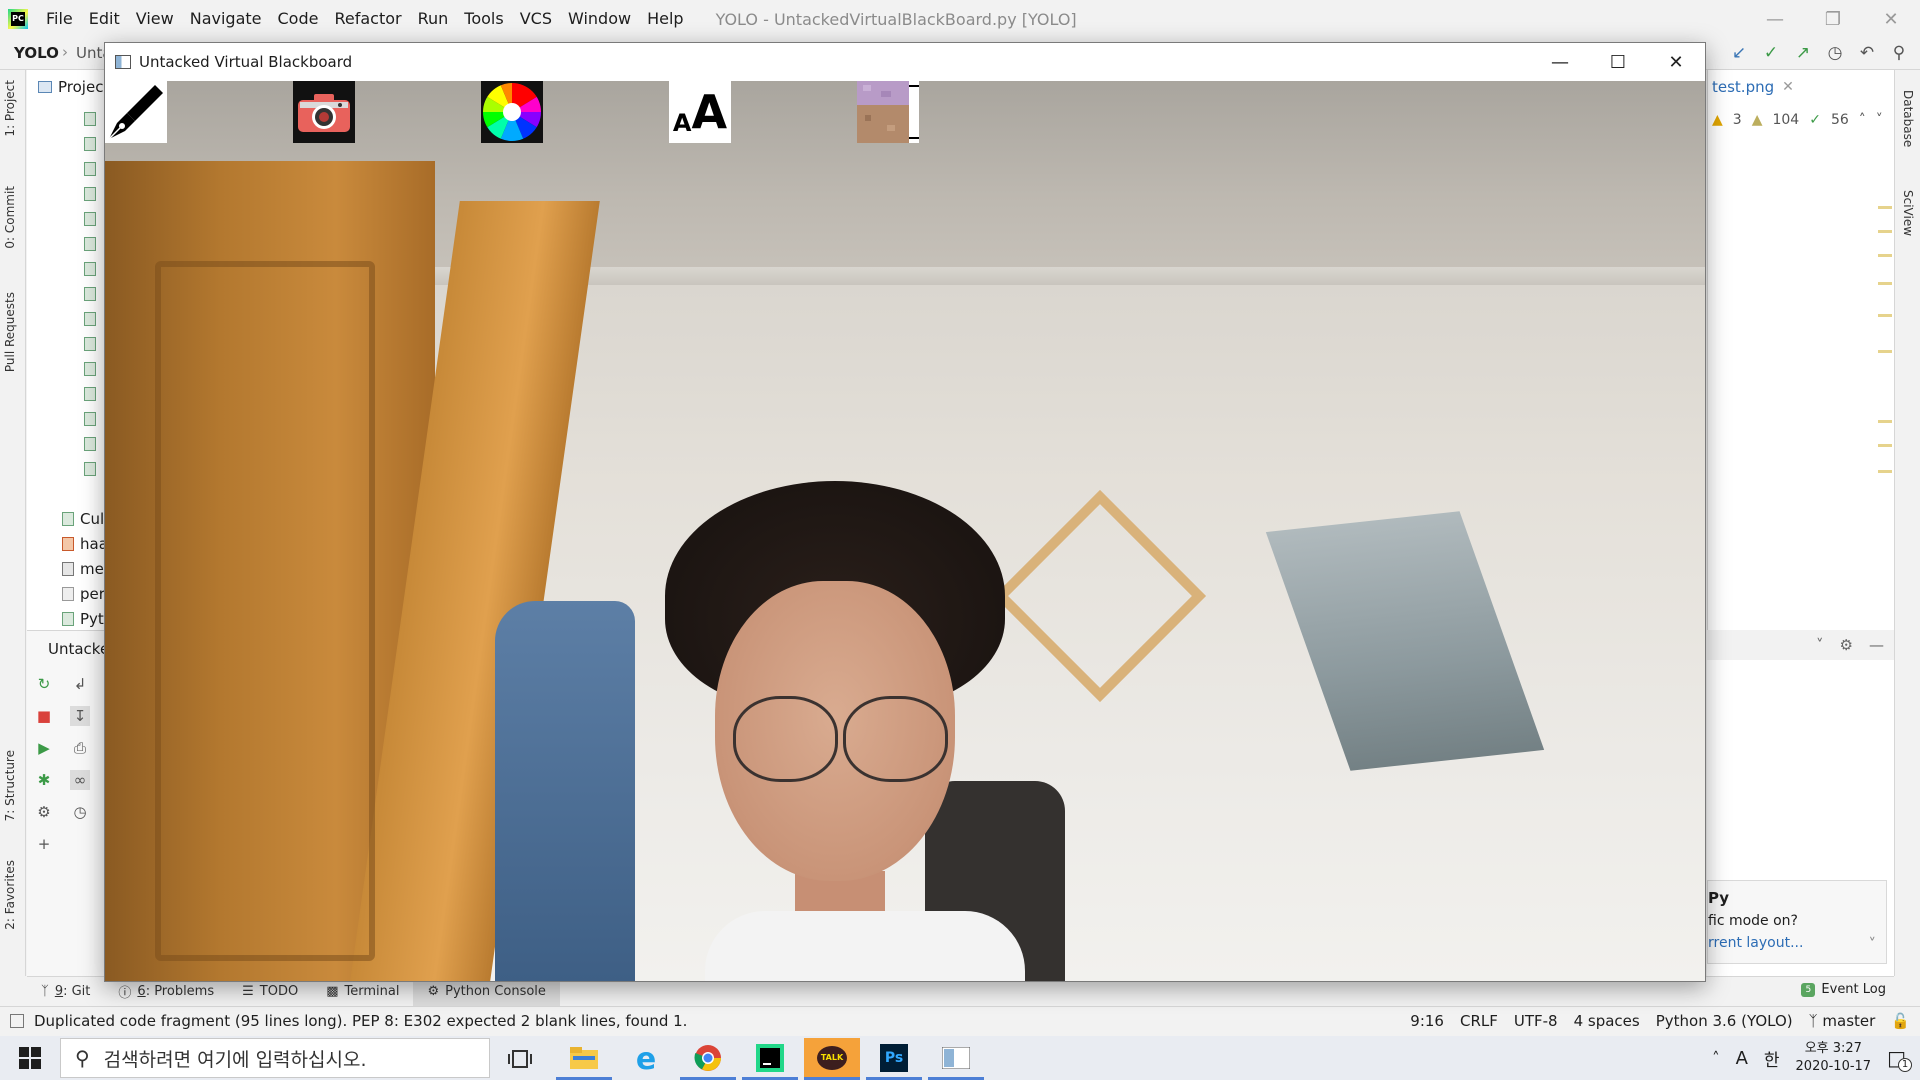 The width and height of the screenshot is (1920, 1080). Describe the element at coordinates (646, 1059) in the screenshot. I see `internet-explorer-icon: e` at that location.